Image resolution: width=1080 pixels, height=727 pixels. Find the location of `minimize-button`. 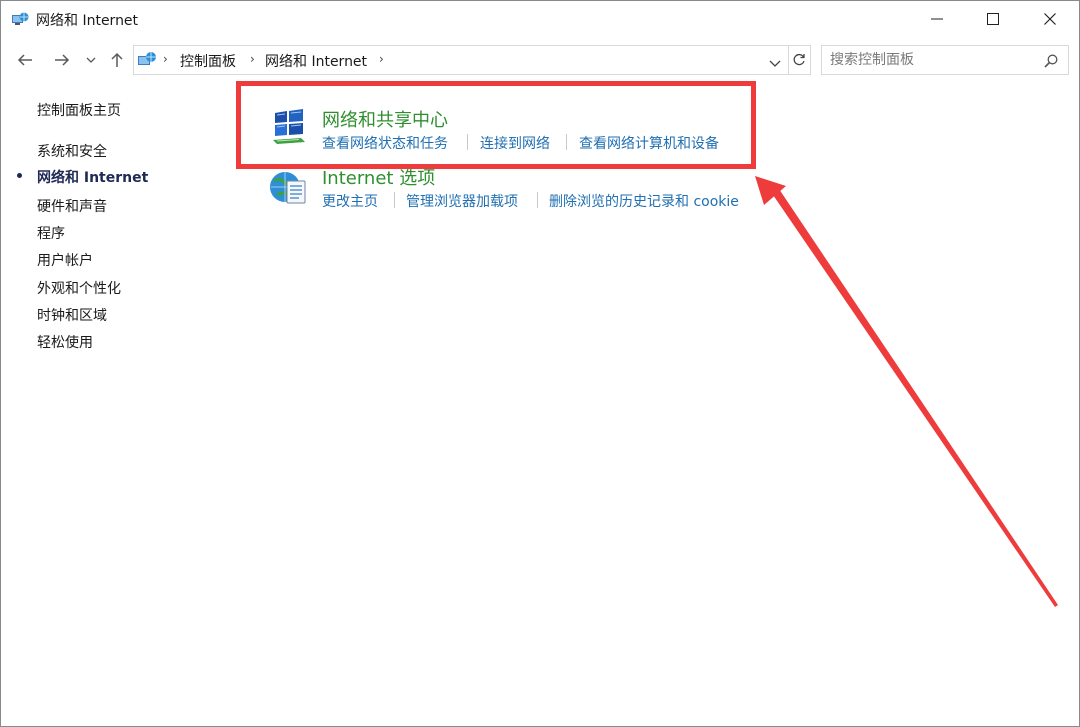

minimize-button is located at coordinates (937, 19).